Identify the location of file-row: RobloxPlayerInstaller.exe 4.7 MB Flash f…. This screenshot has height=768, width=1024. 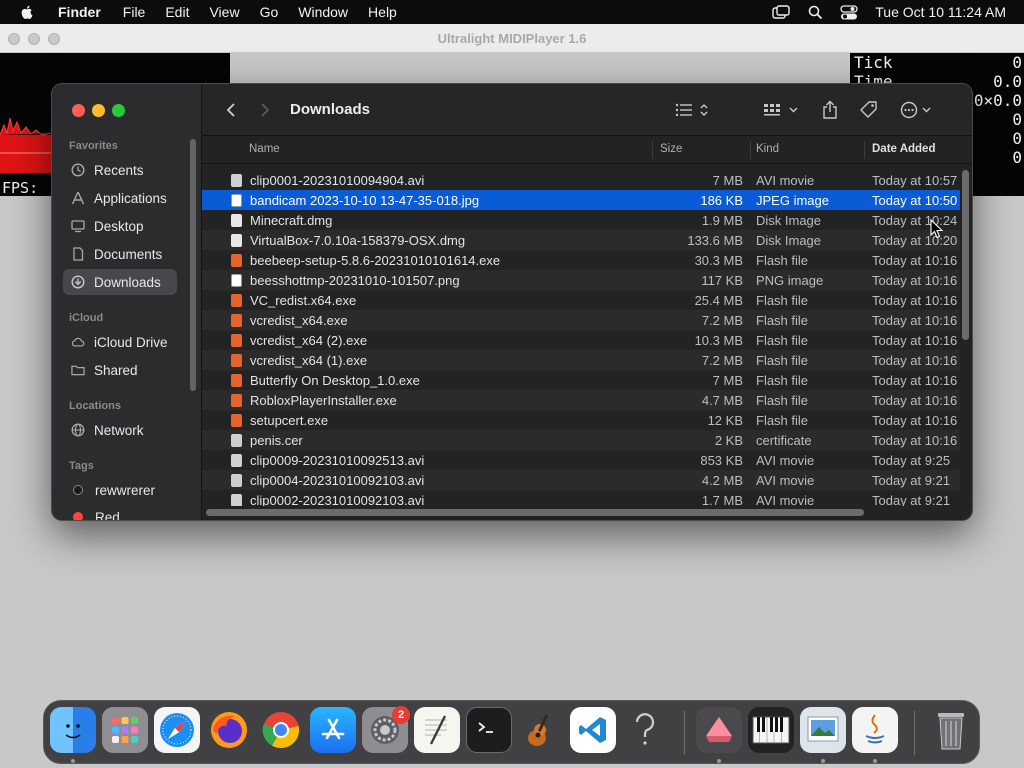
(581, 400).